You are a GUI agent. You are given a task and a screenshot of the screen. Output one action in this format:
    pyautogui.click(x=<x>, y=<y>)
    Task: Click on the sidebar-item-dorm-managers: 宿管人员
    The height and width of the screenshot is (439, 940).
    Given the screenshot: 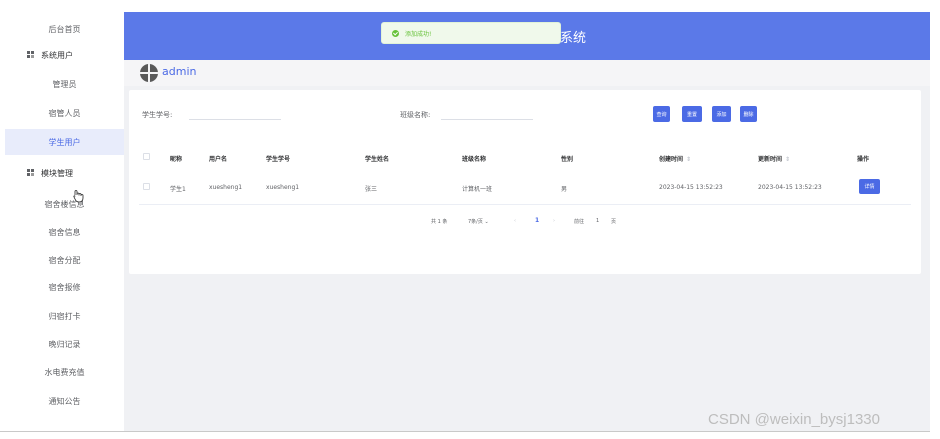 What is the action you would take?
    pyautogui.click(x=64, y=113)
    